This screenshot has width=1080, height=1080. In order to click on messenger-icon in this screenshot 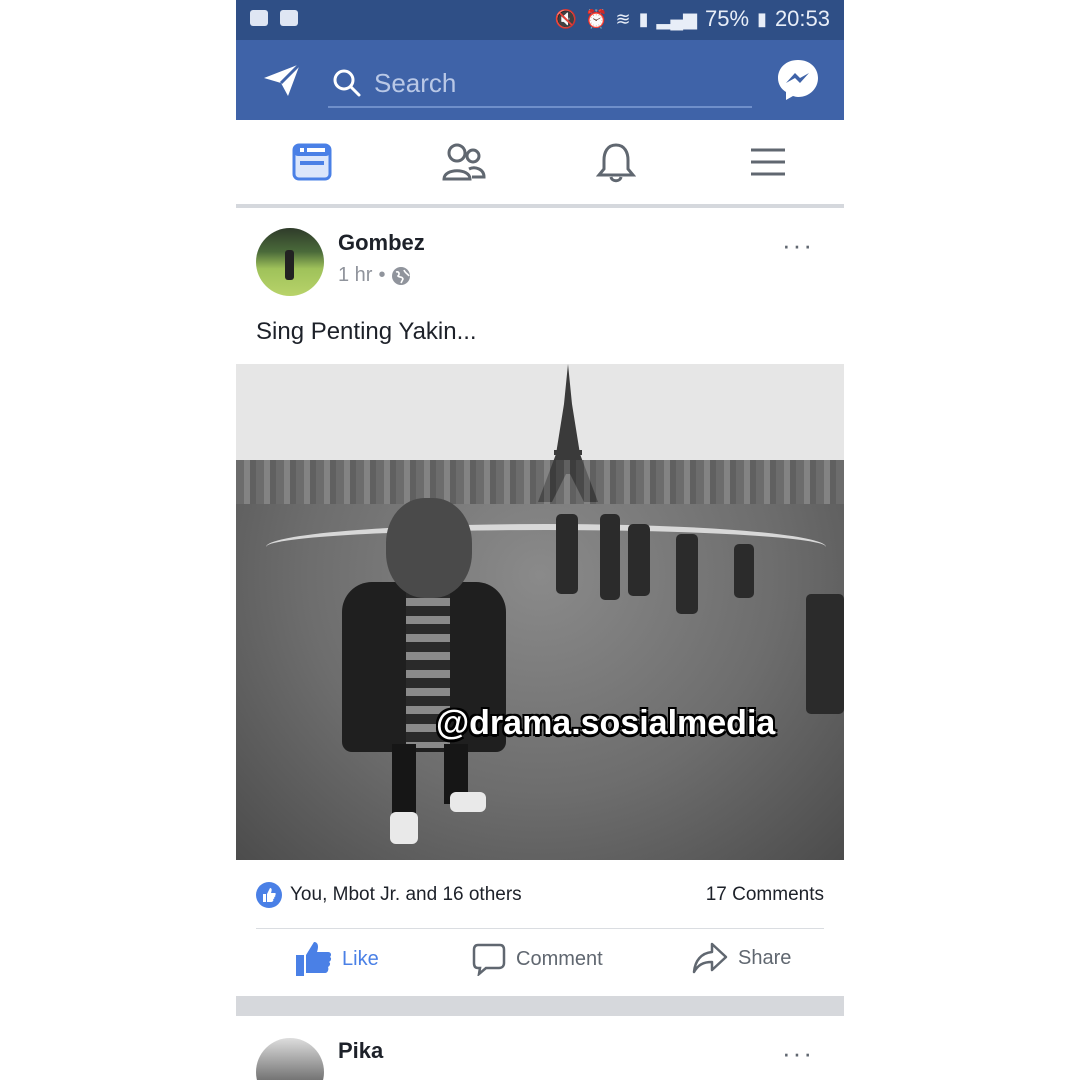, I will do `click(798, 80)`.